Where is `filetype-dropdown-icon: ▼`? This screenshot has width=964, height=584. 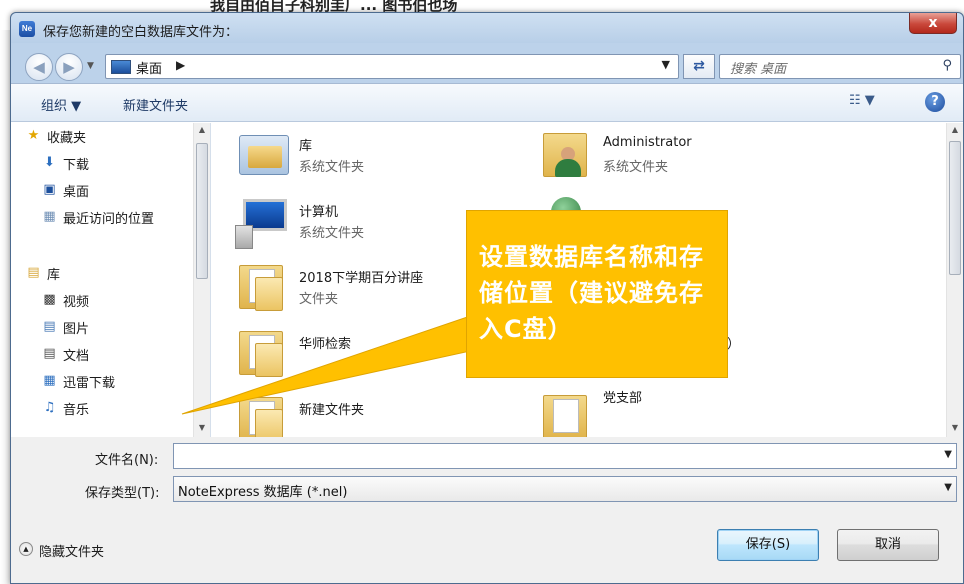 filetype-dropdown-icon: ▼ is located at coordinates (948, 487).